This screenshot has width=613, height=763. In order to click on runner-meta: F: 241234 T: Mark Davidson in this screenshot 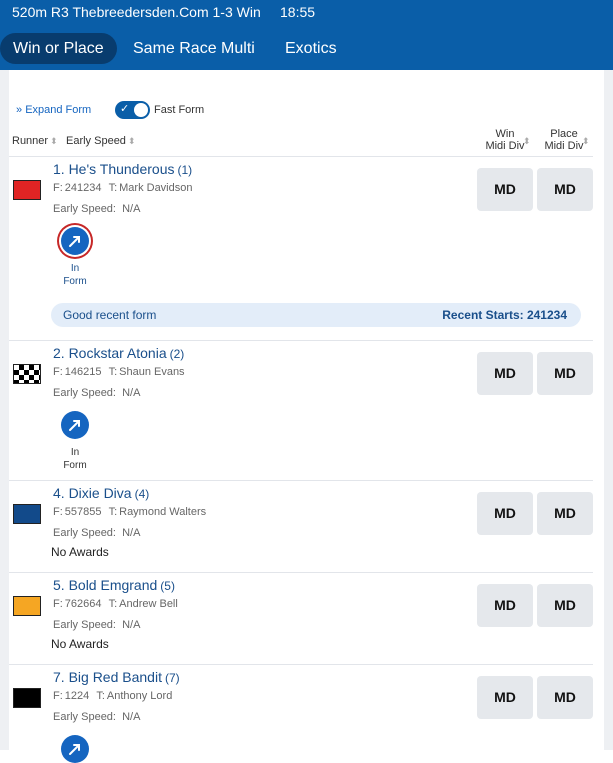, I will do `click(122, 188)`.